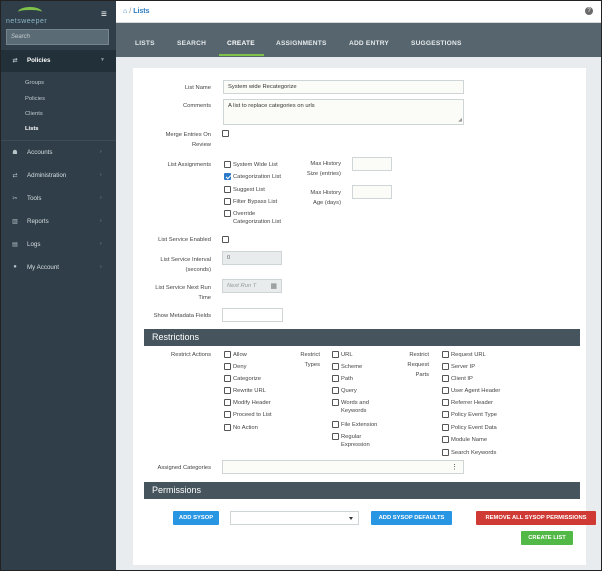  What do you see at coordinates (227, 427) in the screenshot?
I see `action-no-action-checkbox` at bounding box center [227, 427].